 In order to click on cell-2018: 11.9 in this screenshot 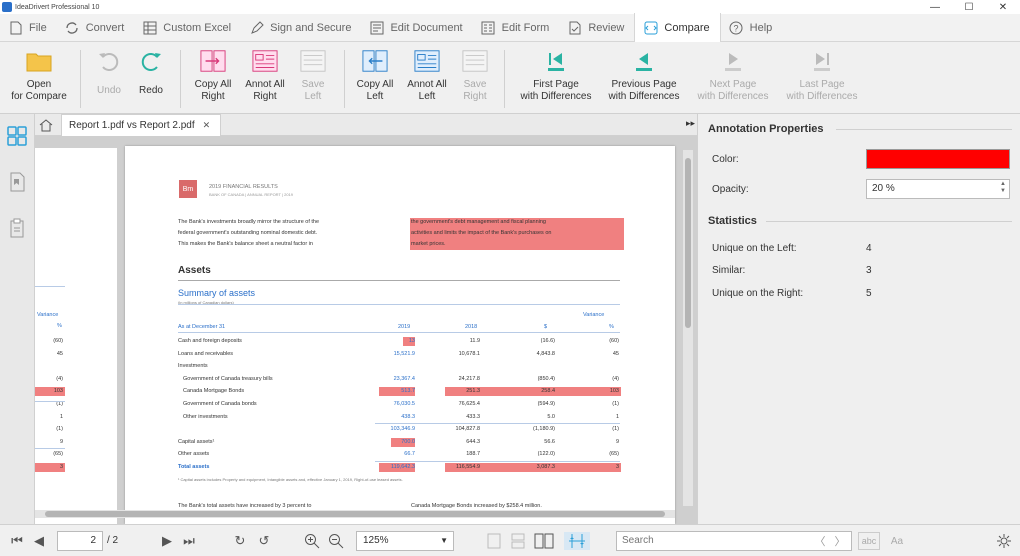, I will do `click(474, 341)`.